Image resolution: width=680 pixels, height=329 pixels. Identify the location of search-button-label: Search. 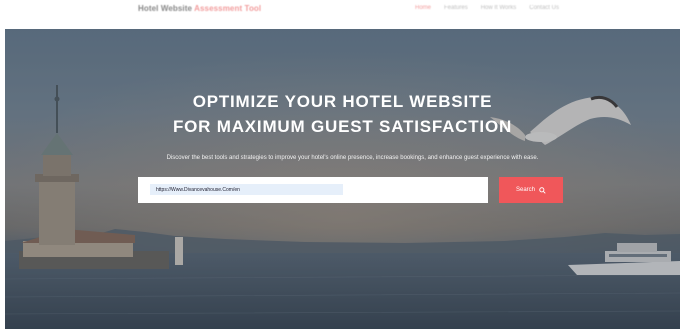
(525, 190).